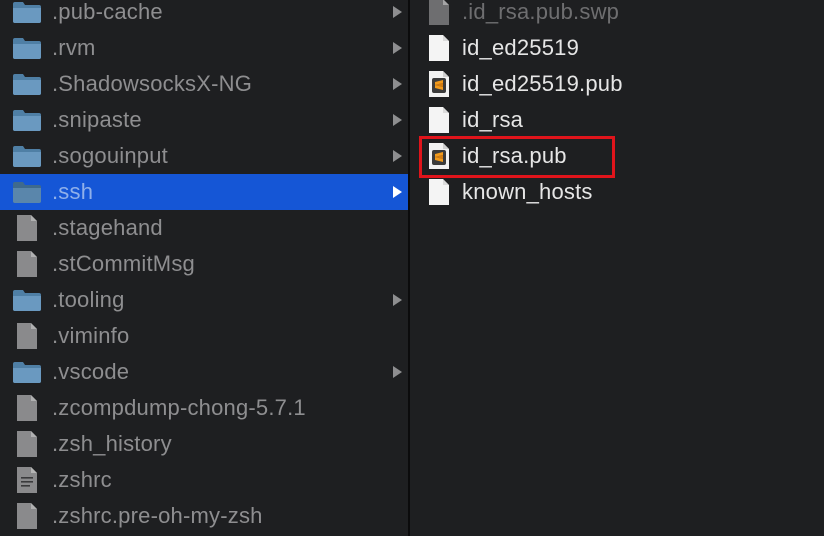 This screenshot has height=536, width=824. I want to click on item-label: .zsh_history, so click(112, 443).